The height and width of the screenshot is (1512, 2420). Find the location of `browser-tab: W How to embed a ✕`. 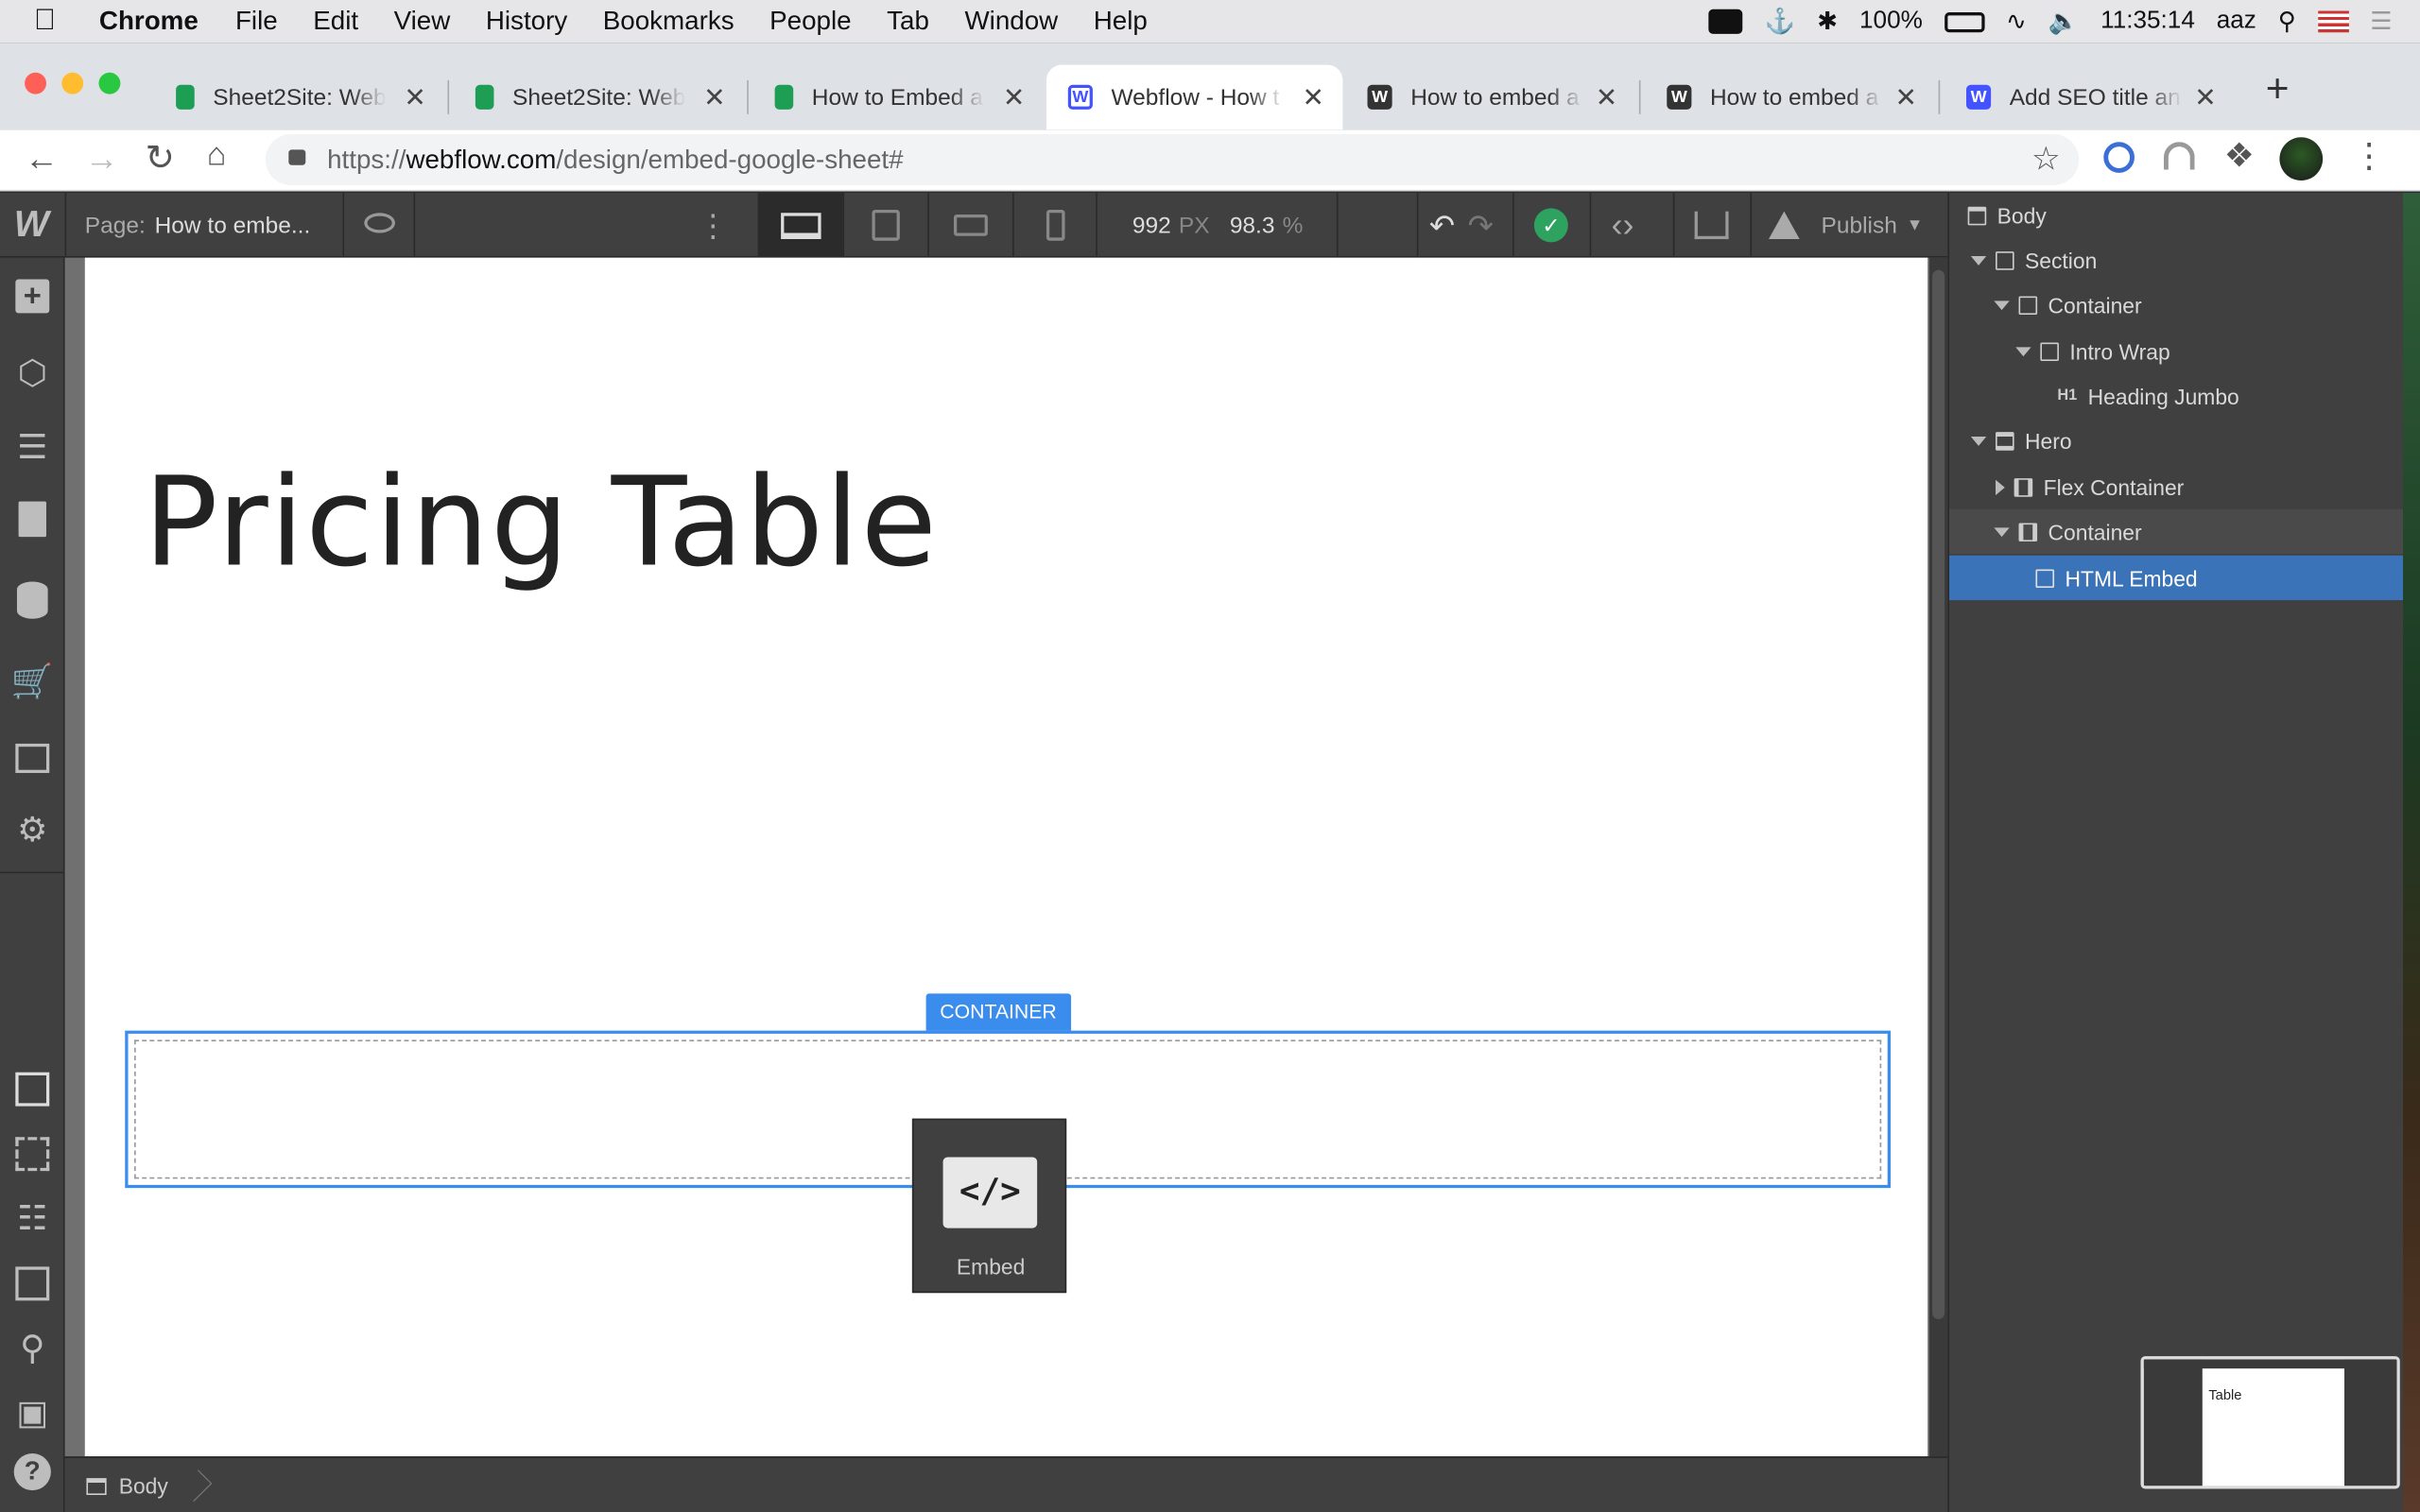

browser-tab: W How to embed a ✕ is located at coordinates (1491, 97).